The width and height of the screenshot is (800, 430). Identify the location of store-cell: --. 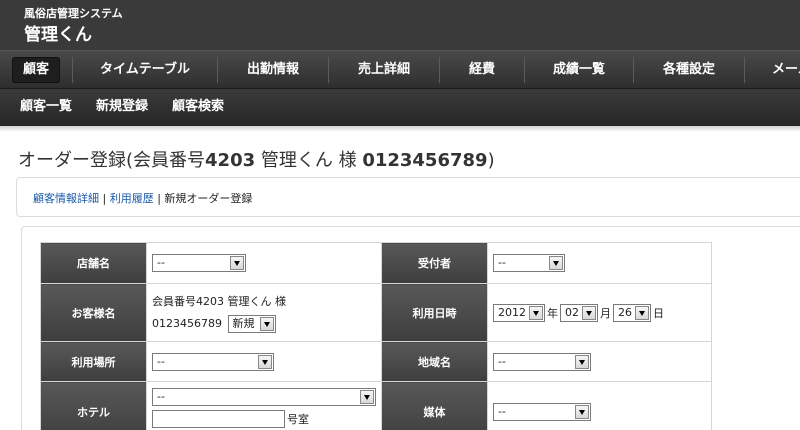
(264, 263).